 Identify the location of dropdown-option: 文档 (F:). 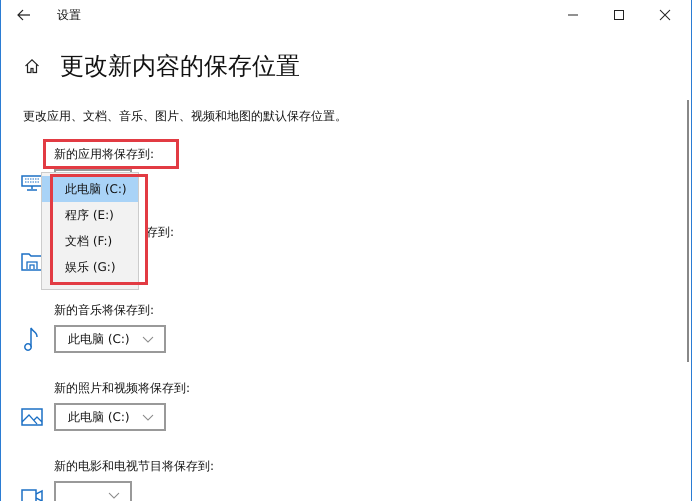
(90, 241).